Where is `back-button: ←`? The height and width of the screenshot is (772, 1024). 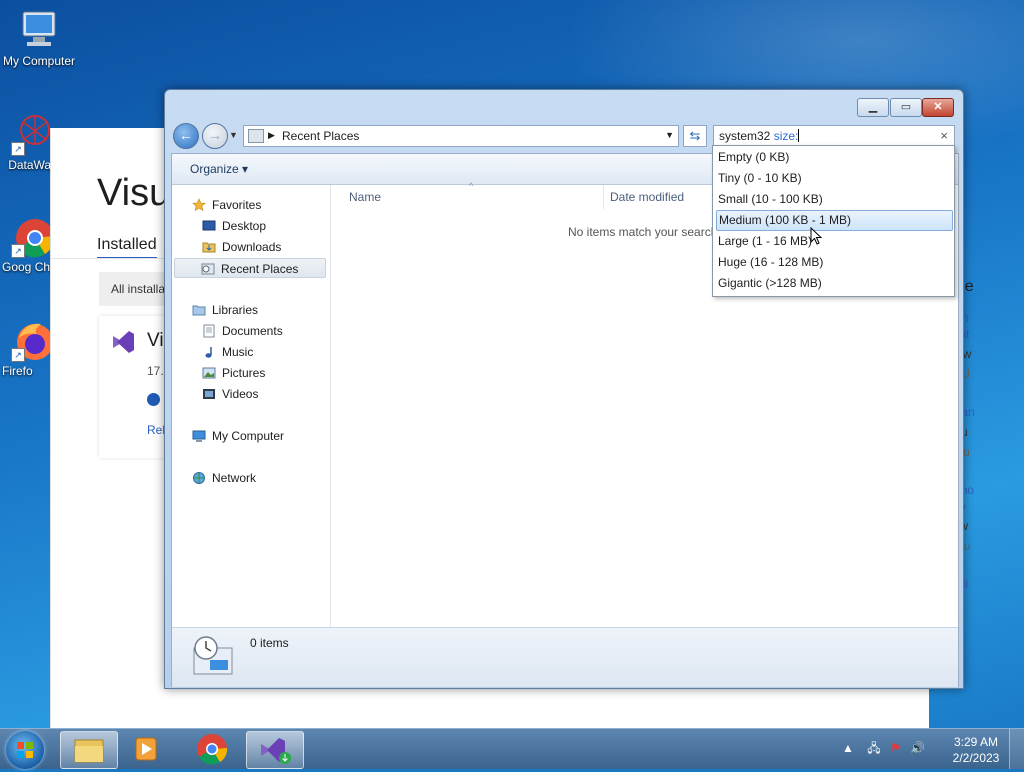
back-button: ← is located at coordinates (186, 136).